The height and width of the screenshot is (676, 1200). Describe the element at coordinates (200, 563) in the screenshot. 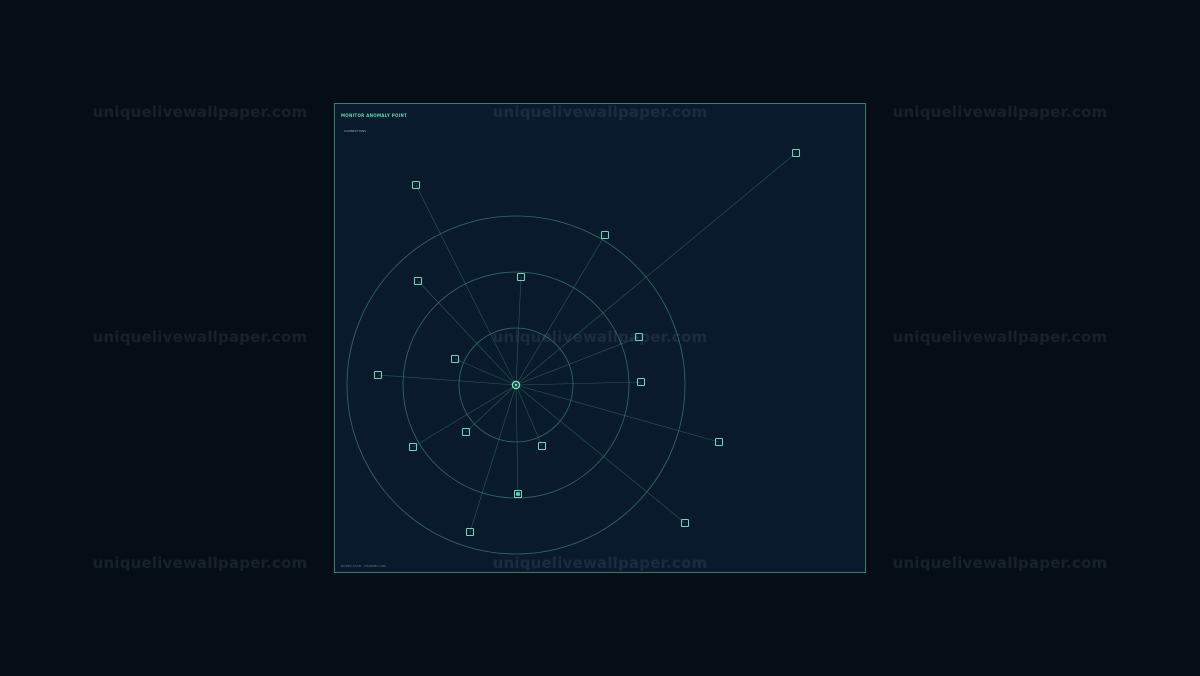

I see `watermark-bottom-left: uniquelivewallpaper.com` at that location.